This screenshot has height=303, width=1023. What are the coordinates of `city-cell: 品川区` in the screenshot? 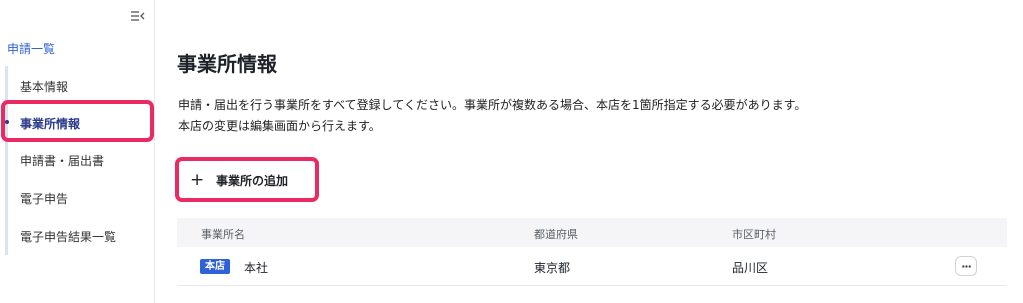 It's located at (750, 268).